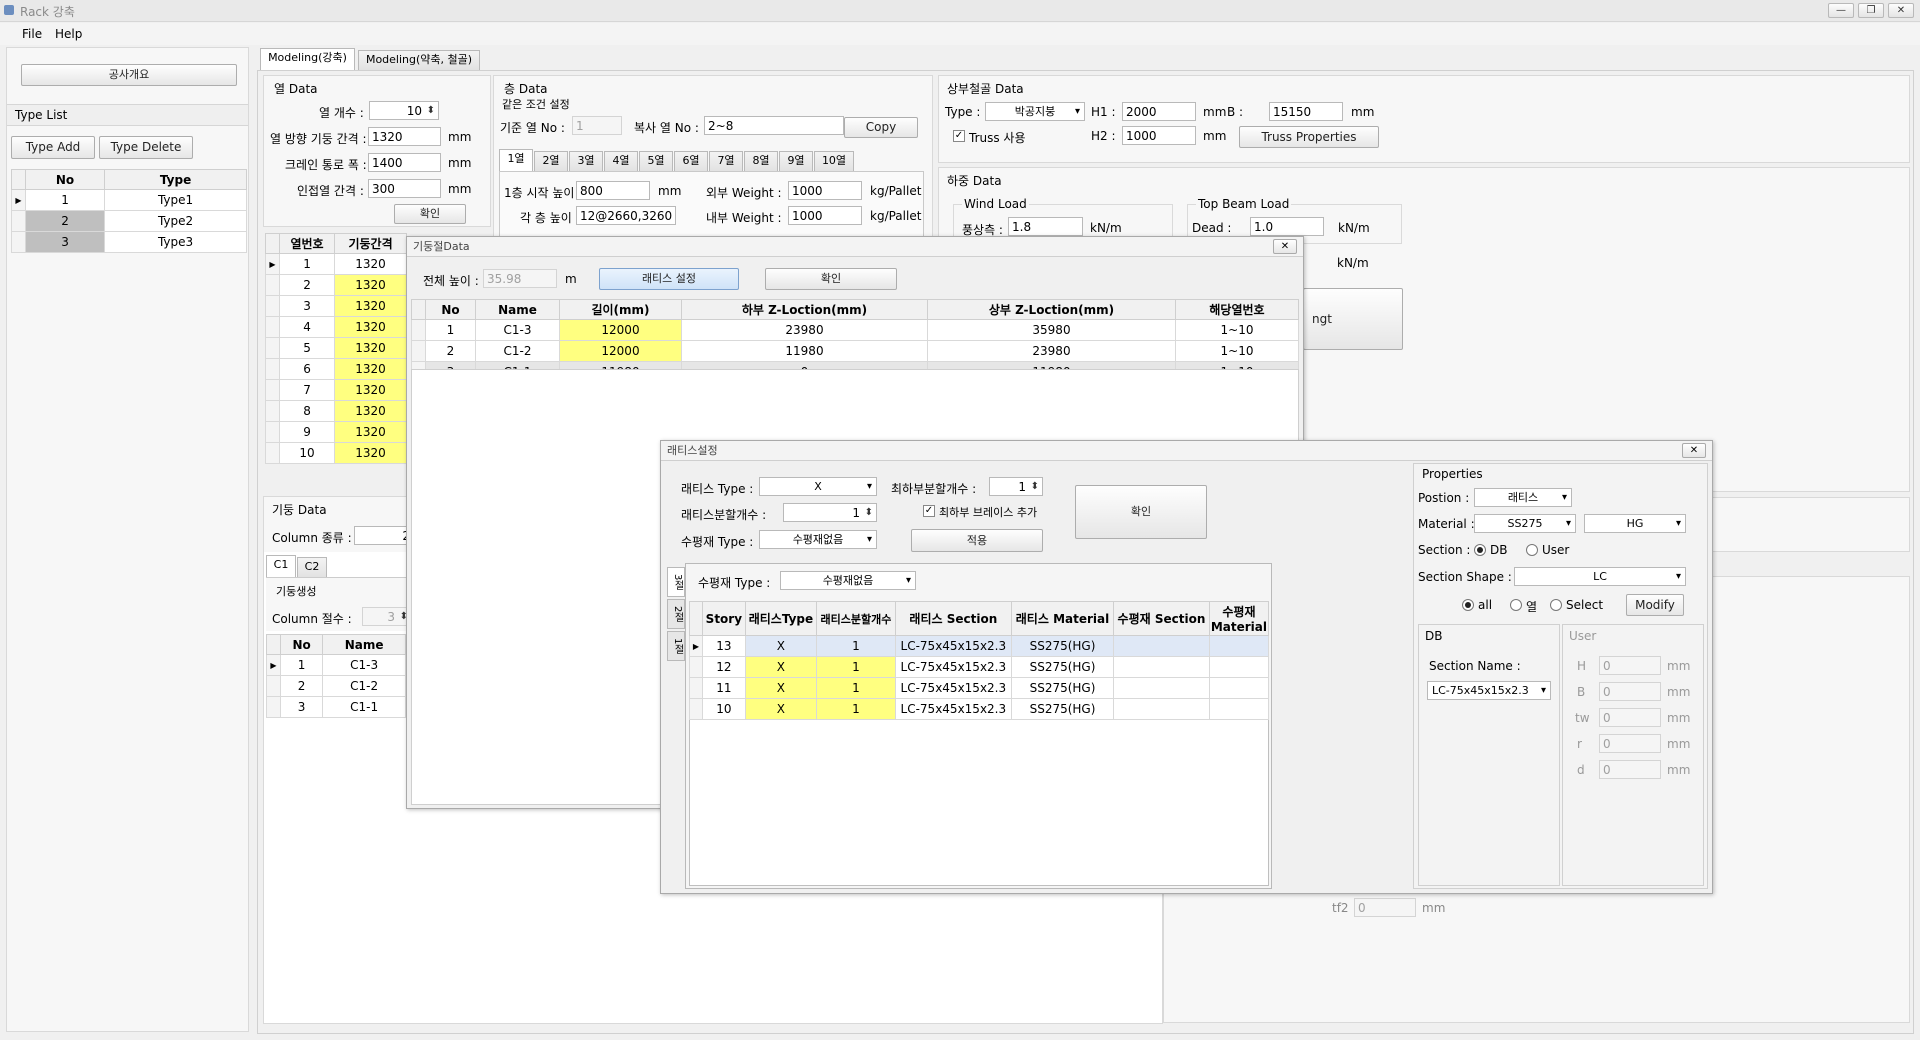 Image resolution: width=1920 pixels, height=1040 pixels. Describe the element at coordinates (979, 667) in the screenshot. I see `table-row: 12 X 1 LC-75x45x15x2.3 SS275(HG)` at that location.